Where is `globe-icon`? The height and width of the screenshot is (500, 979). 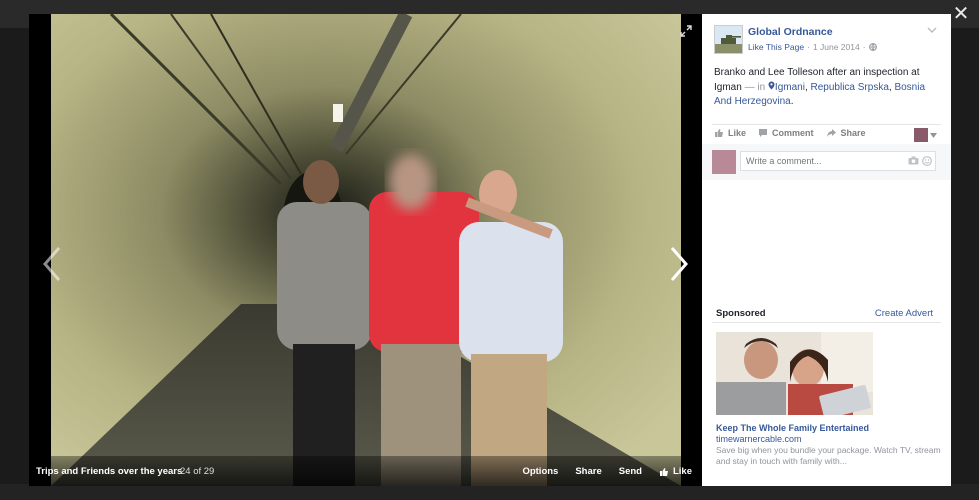 globe-icon is located at coordinates (872, 47).